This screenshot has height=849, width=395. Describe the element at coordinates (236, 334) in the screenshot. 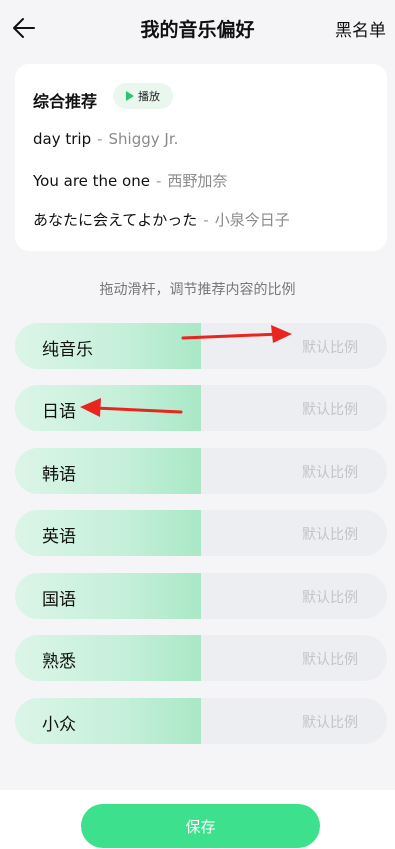

I see `annotation-arrow-right` at that location.